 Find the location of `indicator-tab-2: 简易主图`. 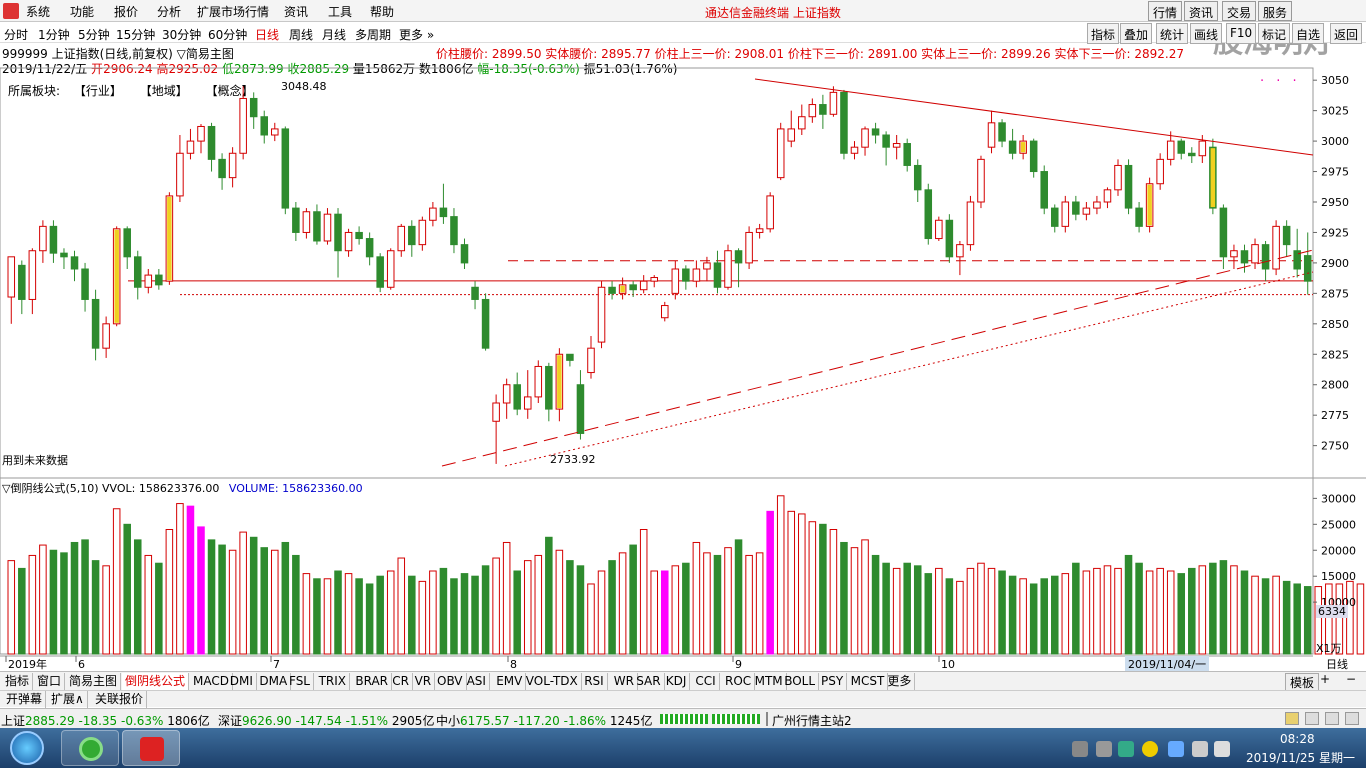

indicator-tab-2: 简易主图 is located at coordinates (94, 681).